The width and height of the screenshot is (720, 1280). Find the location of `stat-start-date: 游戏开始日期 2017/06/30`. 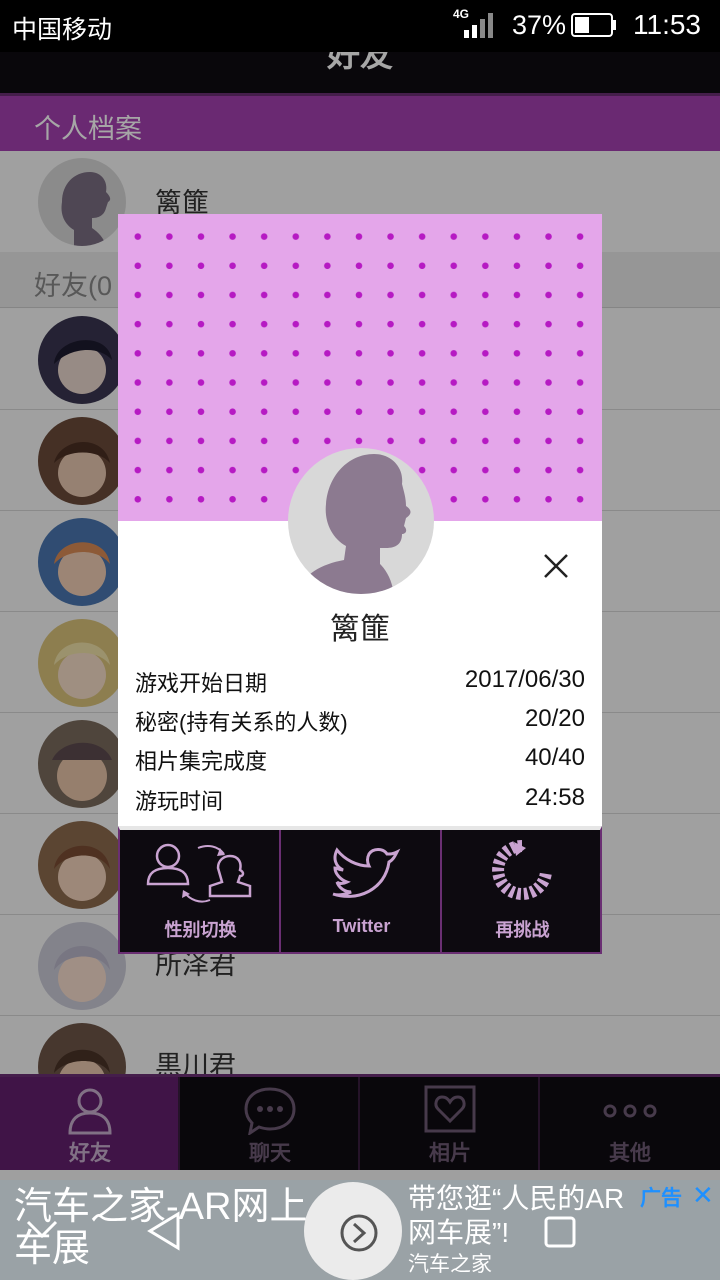

stat-start-date: 游戏开始日期 2017/06/30 is located at coordinates (360, 682).